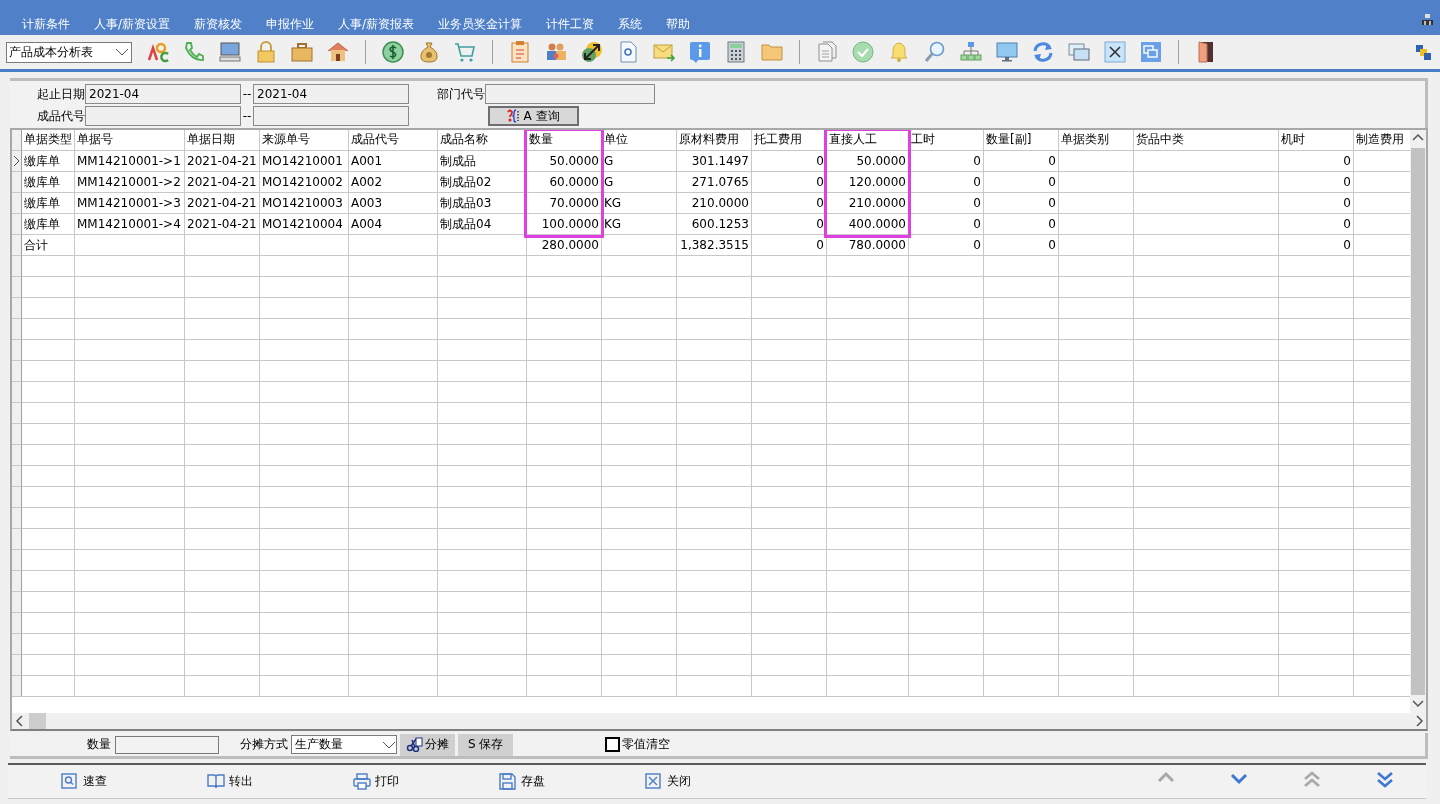 Image resolution: width=1440 pixels, height=804 pixels. Describe the element at coordinates (130, 161) in the screenshot. I see `table-cell: MM14210001->1` at that location.